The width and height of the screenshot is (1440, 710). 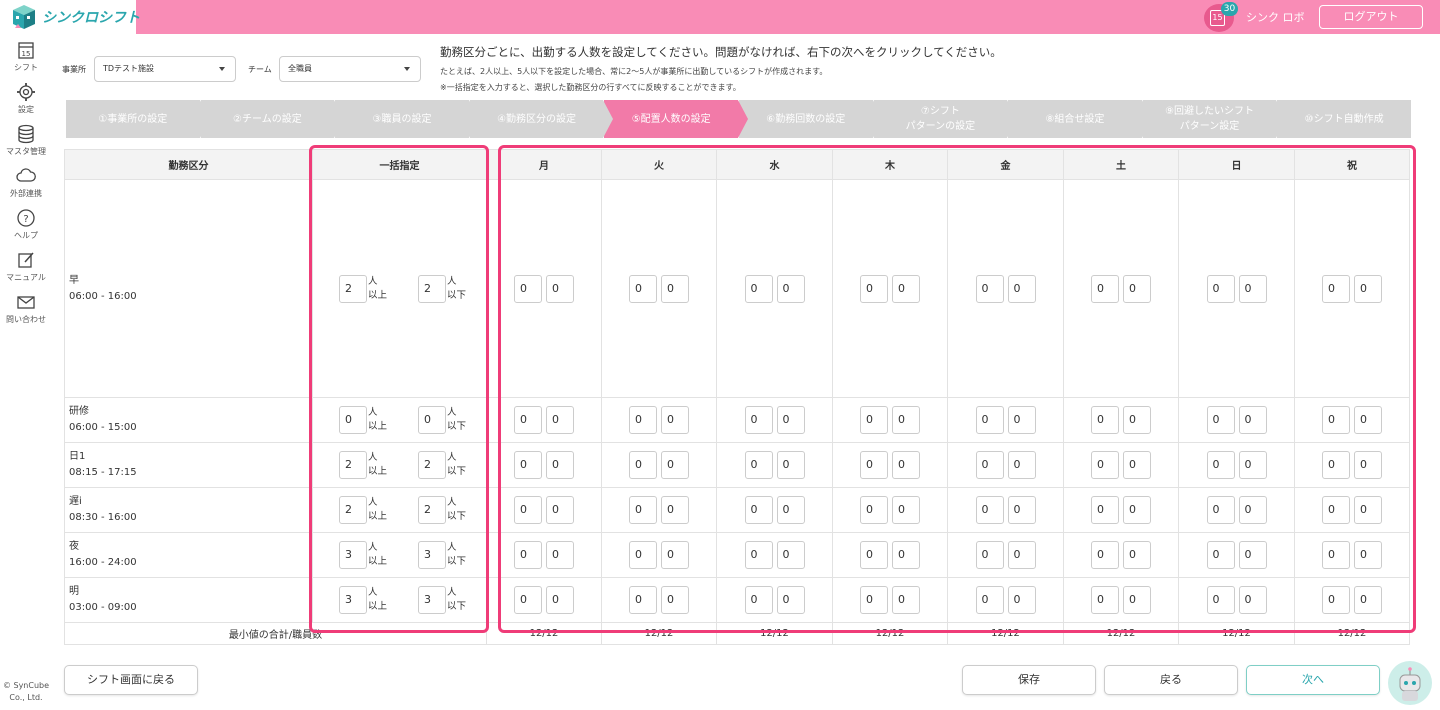 What do you see at coordinates (272, 119) in the screenshot?
I see `step-2: ②チームの設定` at bounding box center [272, 119].